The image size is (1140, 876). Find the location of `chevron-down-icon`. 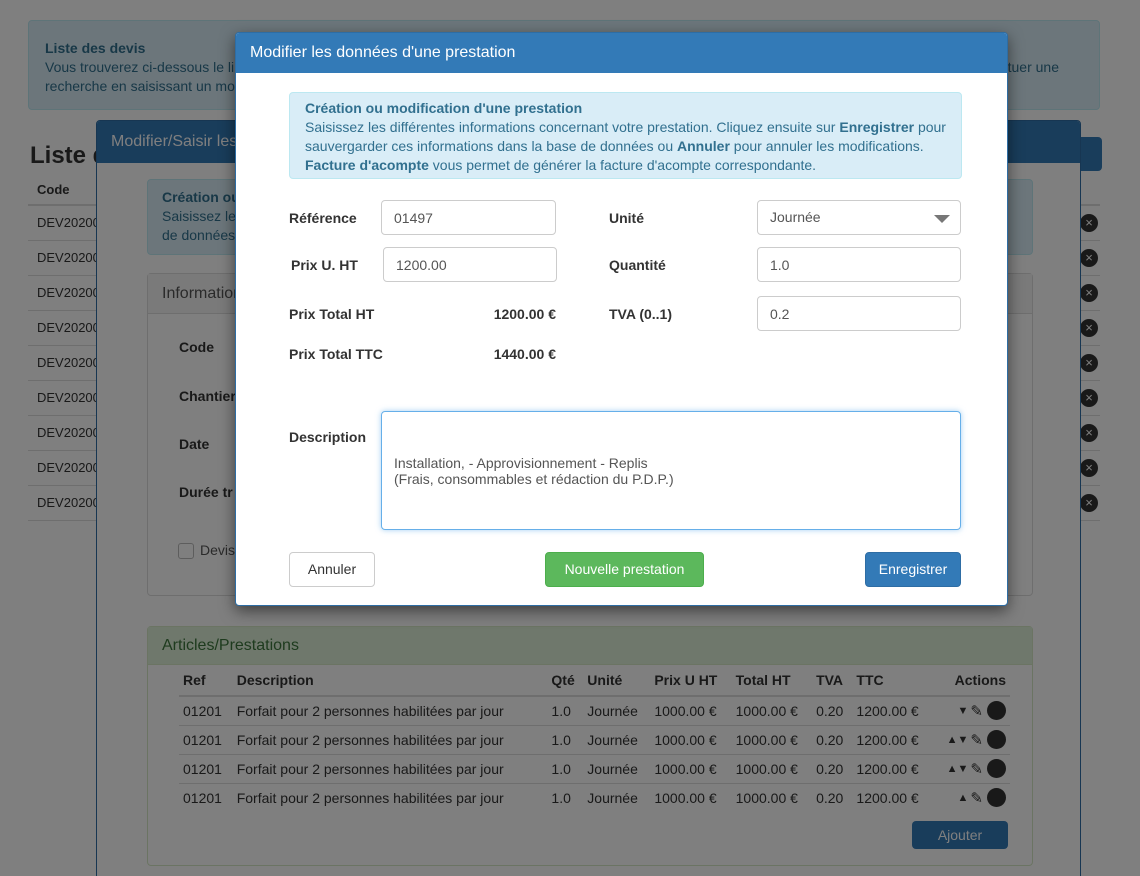

chevron-down-icon is located at coordinates (942, 219).